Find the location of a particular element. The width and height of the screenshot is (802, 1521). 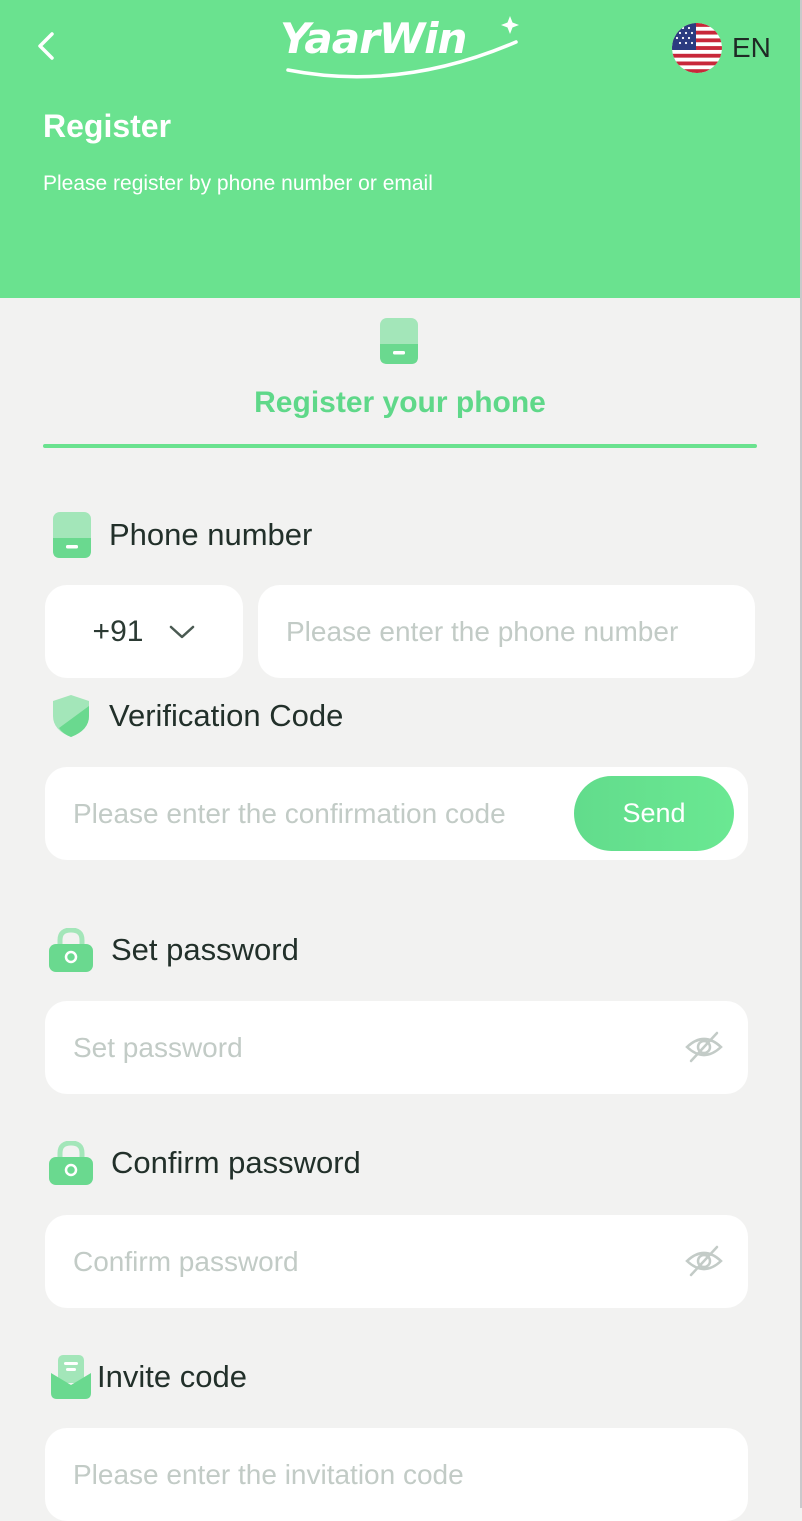

tab-register-phone: Register your phone is located at coordinates (400, 380).